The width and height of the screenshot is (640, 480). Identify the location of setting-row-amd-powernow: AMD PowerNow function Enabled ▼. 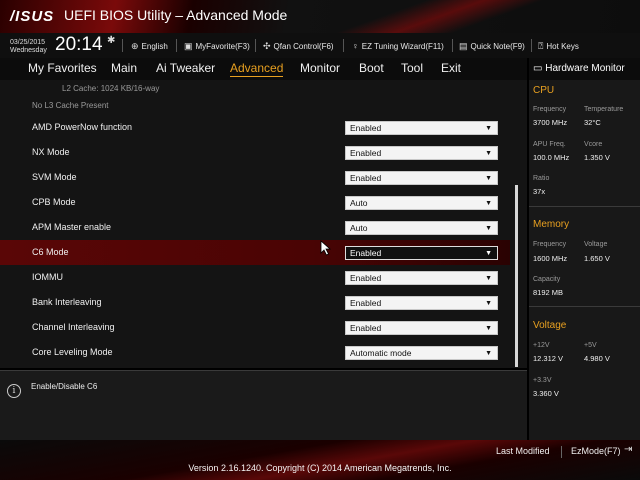
(255, 127).